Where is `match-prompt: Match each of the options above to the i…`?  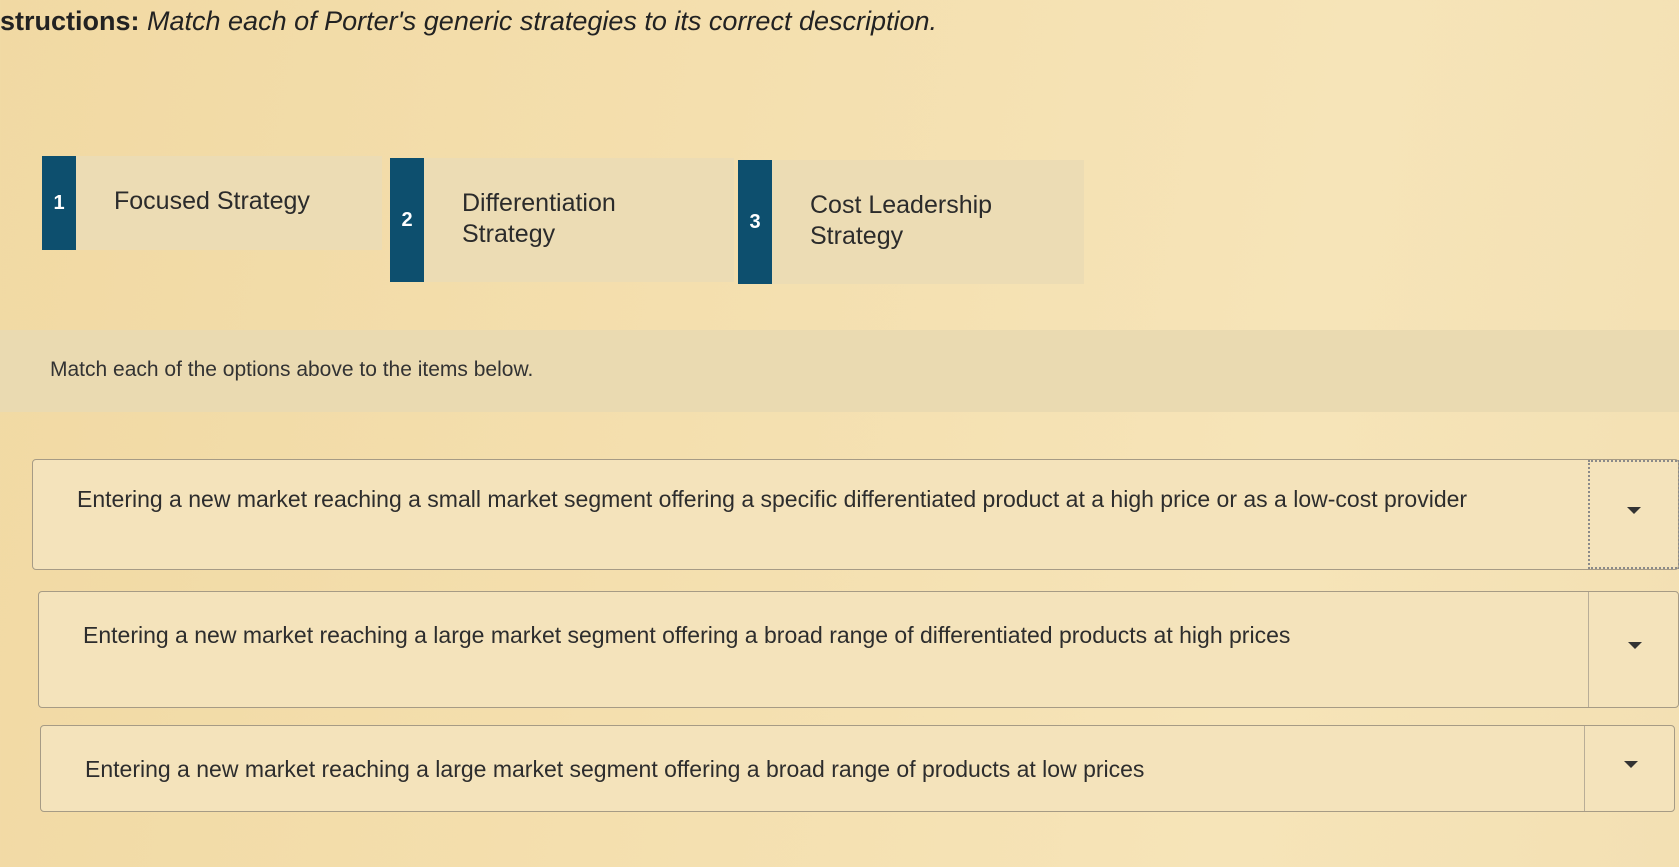 match-prompt: Match each of the options above to the i… is located at coordinates (292, 369).